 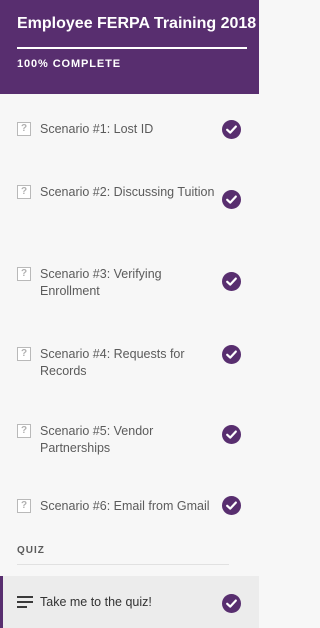 I want to click on menu-lines-icon, so click(x=25, y=602).